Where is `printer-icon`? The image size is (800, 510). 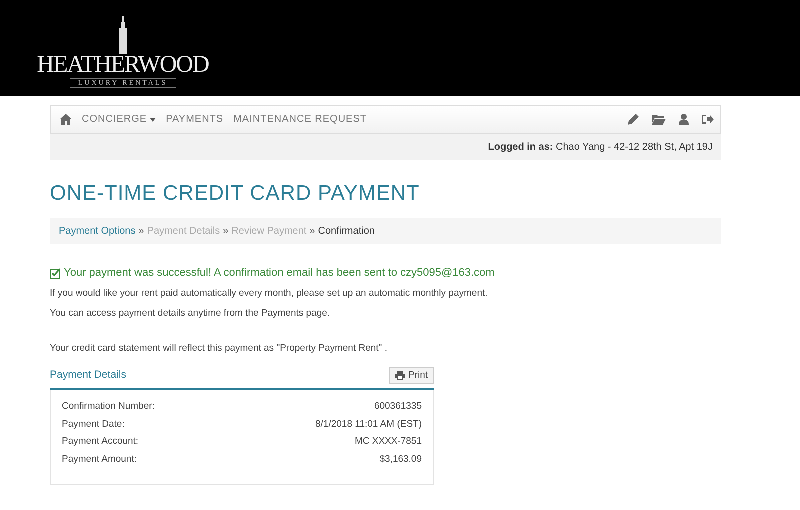 printer-icon is located at coordinates (400, 375).